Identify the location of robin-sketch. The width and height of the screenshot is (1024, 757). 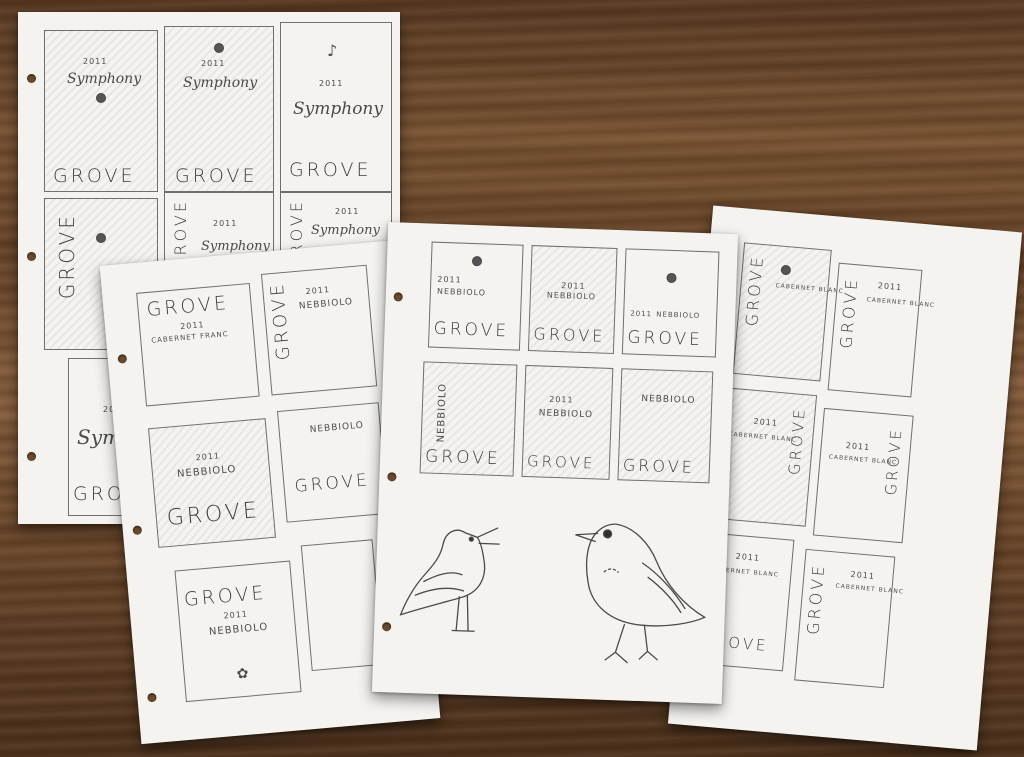
(636, 587).